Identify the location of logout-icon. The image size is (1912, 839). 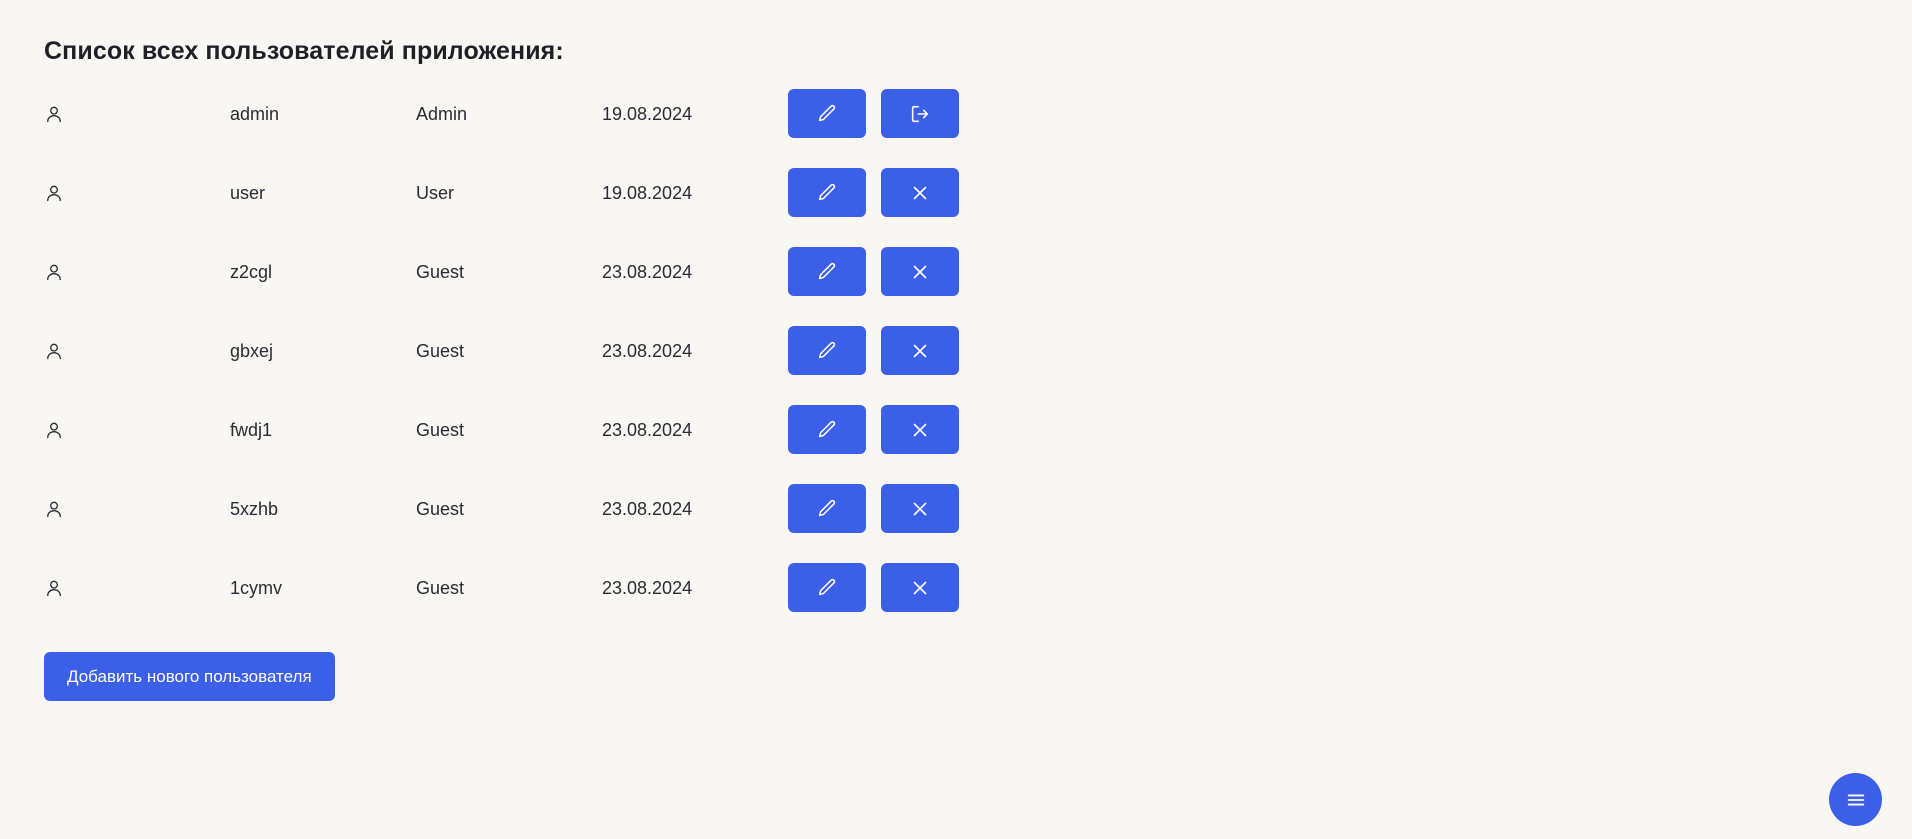
(920, 113).